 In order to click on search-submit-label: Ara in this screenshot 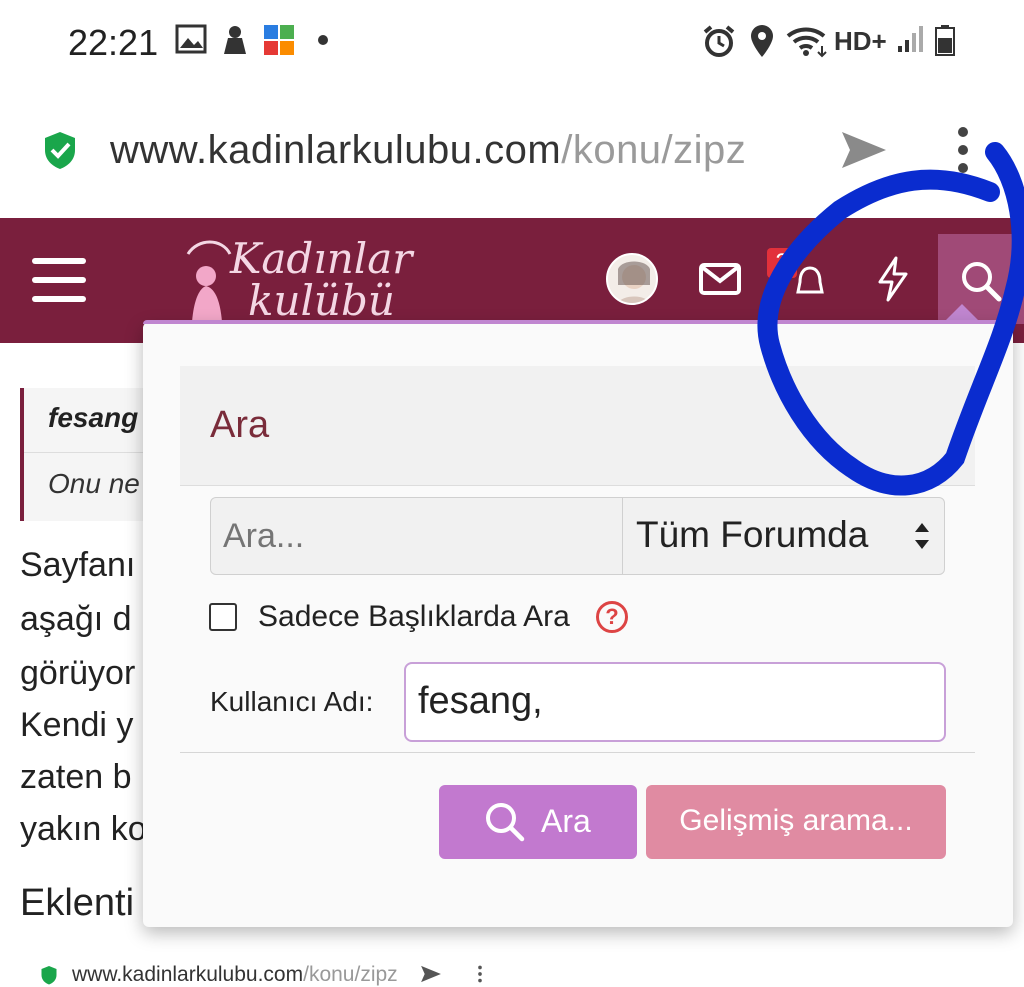, I will do `click(566, 821)`.